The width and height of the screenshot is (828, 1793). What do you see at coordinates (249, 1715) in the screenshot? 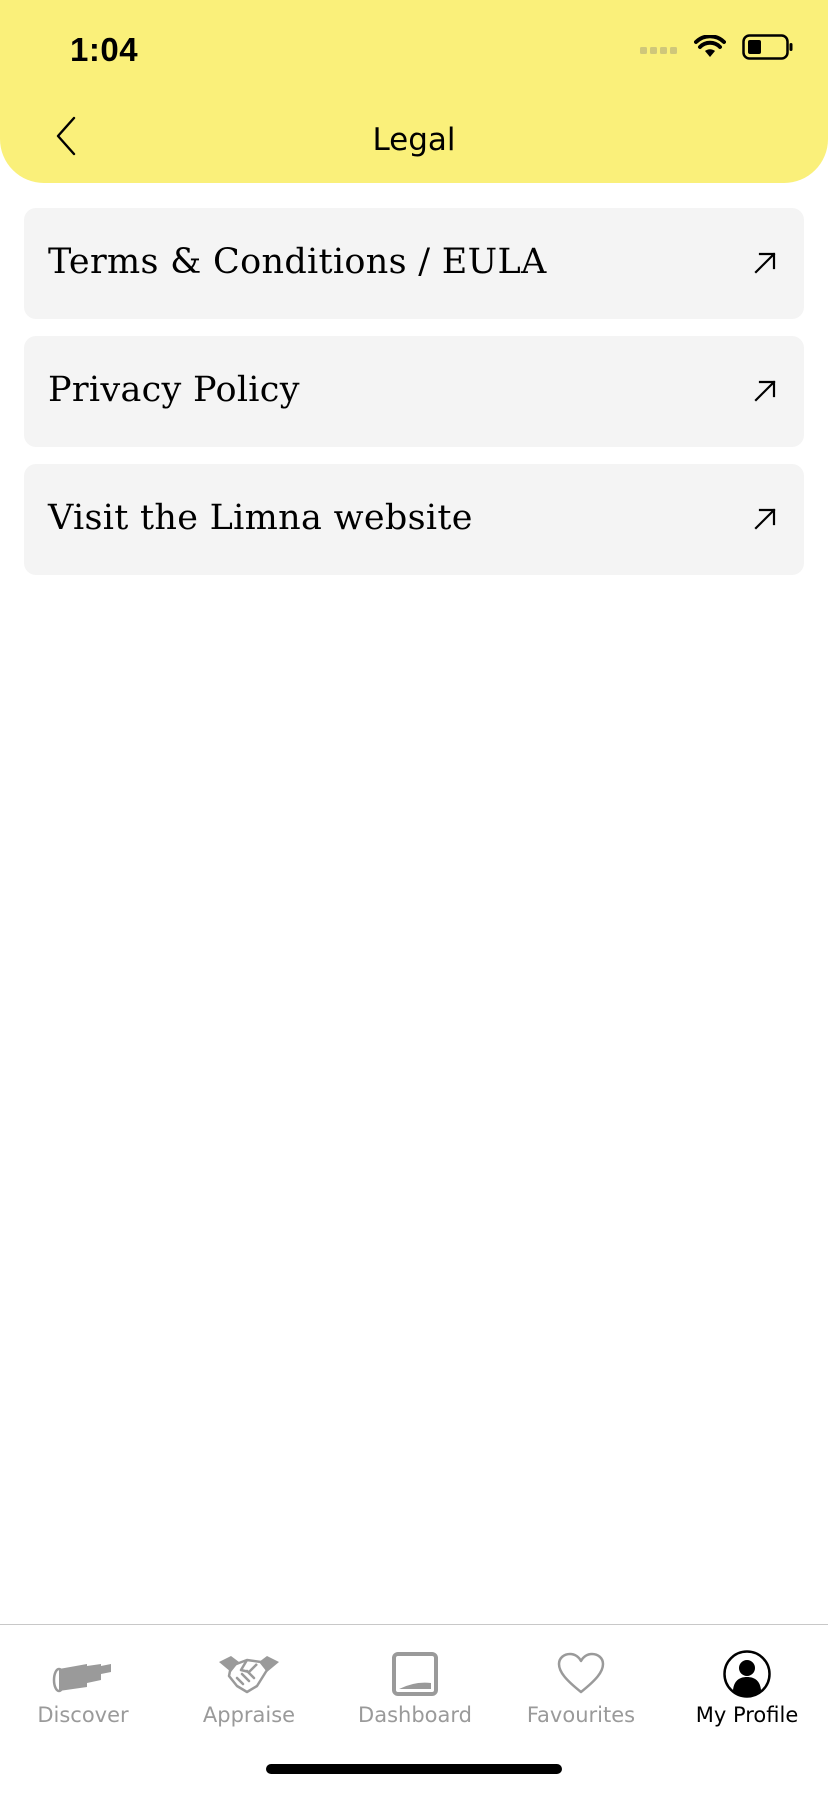
I see `tab-label: Appraise` at bounding box center [249, 1715].